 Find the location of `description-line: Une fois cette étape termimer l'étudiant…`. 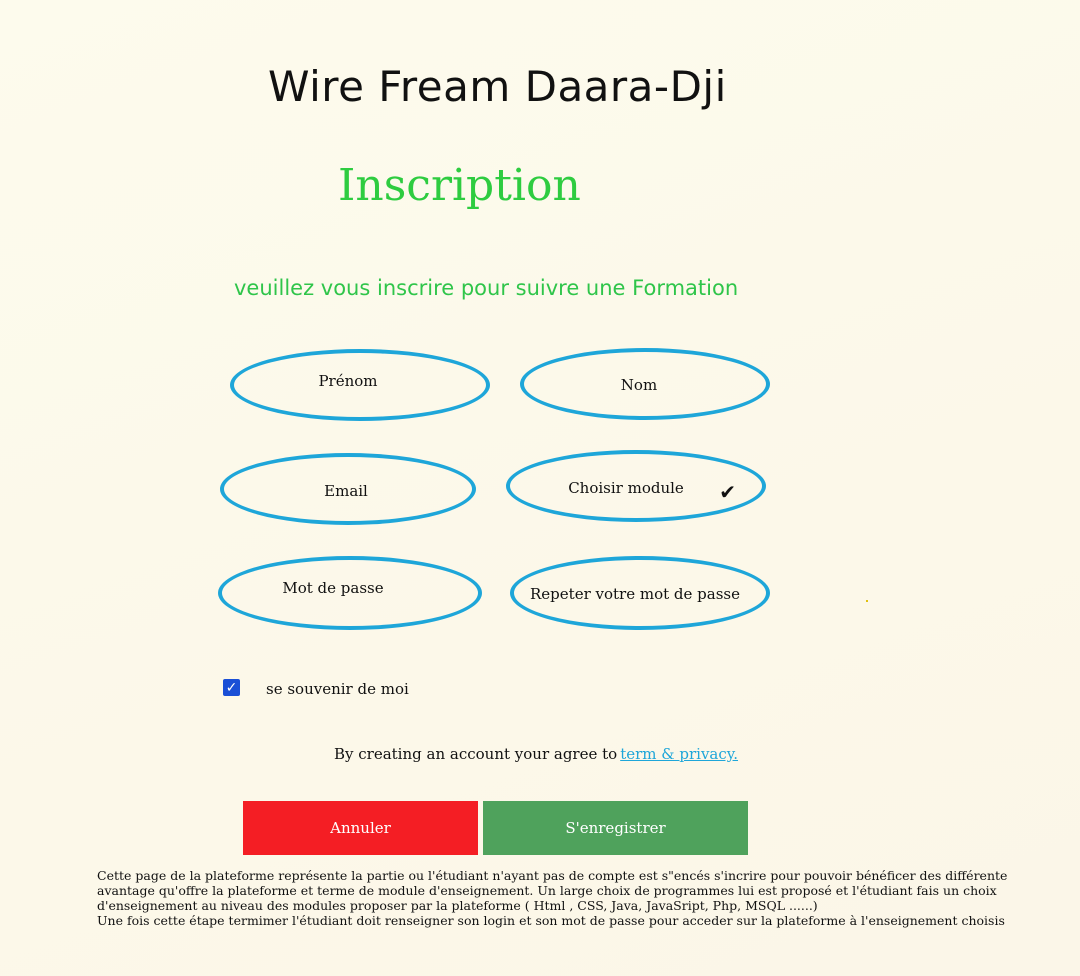

description-line: Une fois cette étape termimer l'étudiant… is located at coordinates (551, 920).